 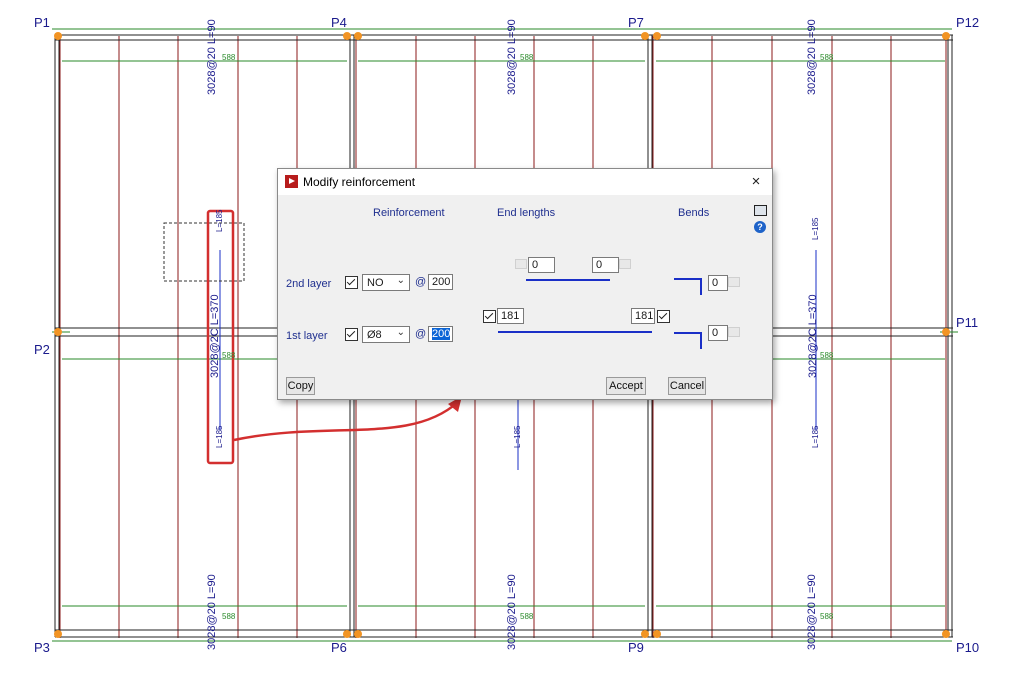 What do you see at coordinates (636, 647) in the screenshot?
I see `pillar-label-p9: P9` at bounding box center [636, 647].